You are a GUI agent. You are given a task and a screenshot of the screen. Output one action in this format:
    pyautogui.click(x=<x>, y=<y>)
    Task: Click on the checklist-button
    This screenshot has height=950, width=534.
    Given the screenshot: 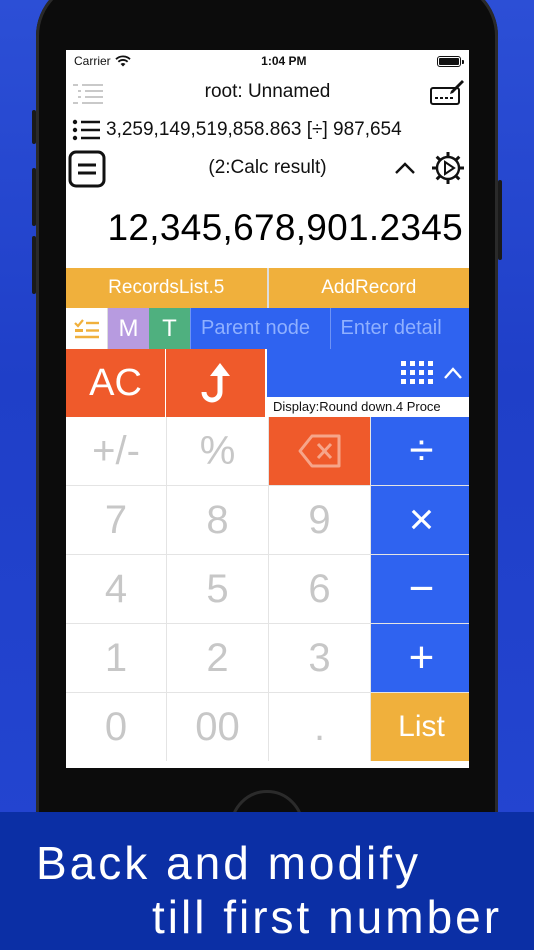 What is the action you would take?
    pyautogui.click(x=87, y=328)
    